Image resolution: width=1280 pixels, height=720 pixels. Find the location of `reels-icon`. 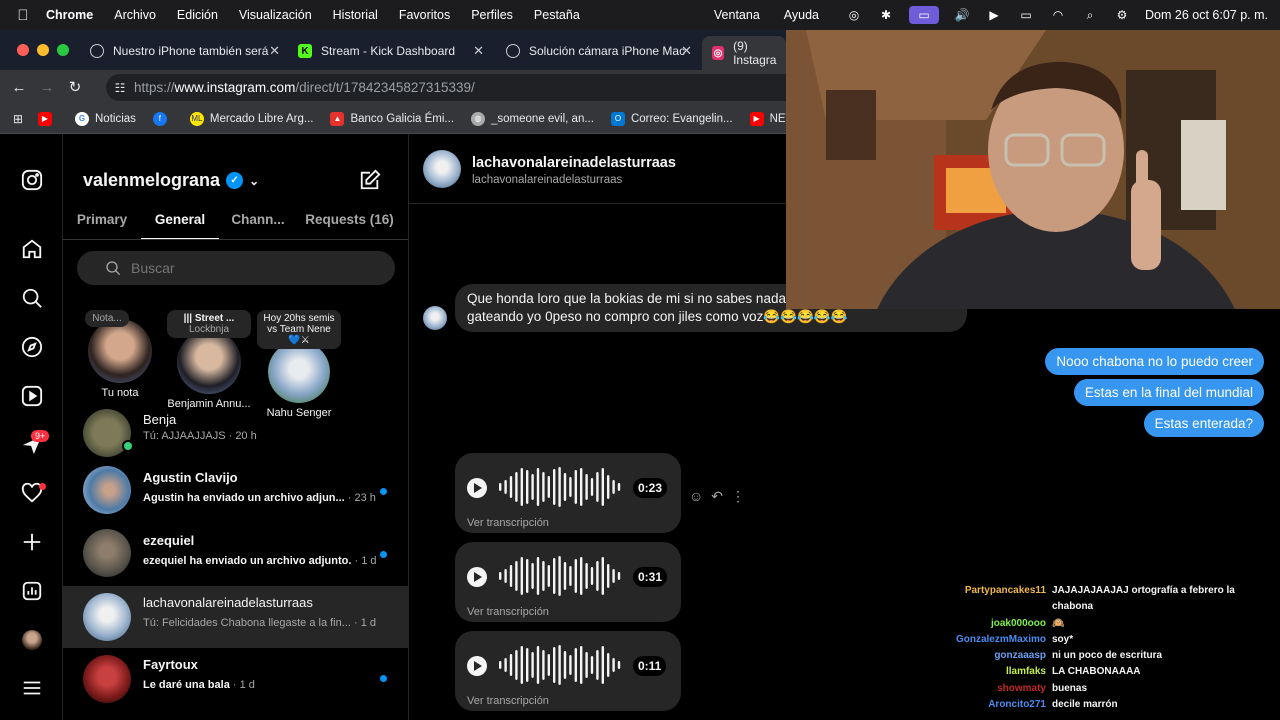

reels-icon is located at coordinates (32, 396).